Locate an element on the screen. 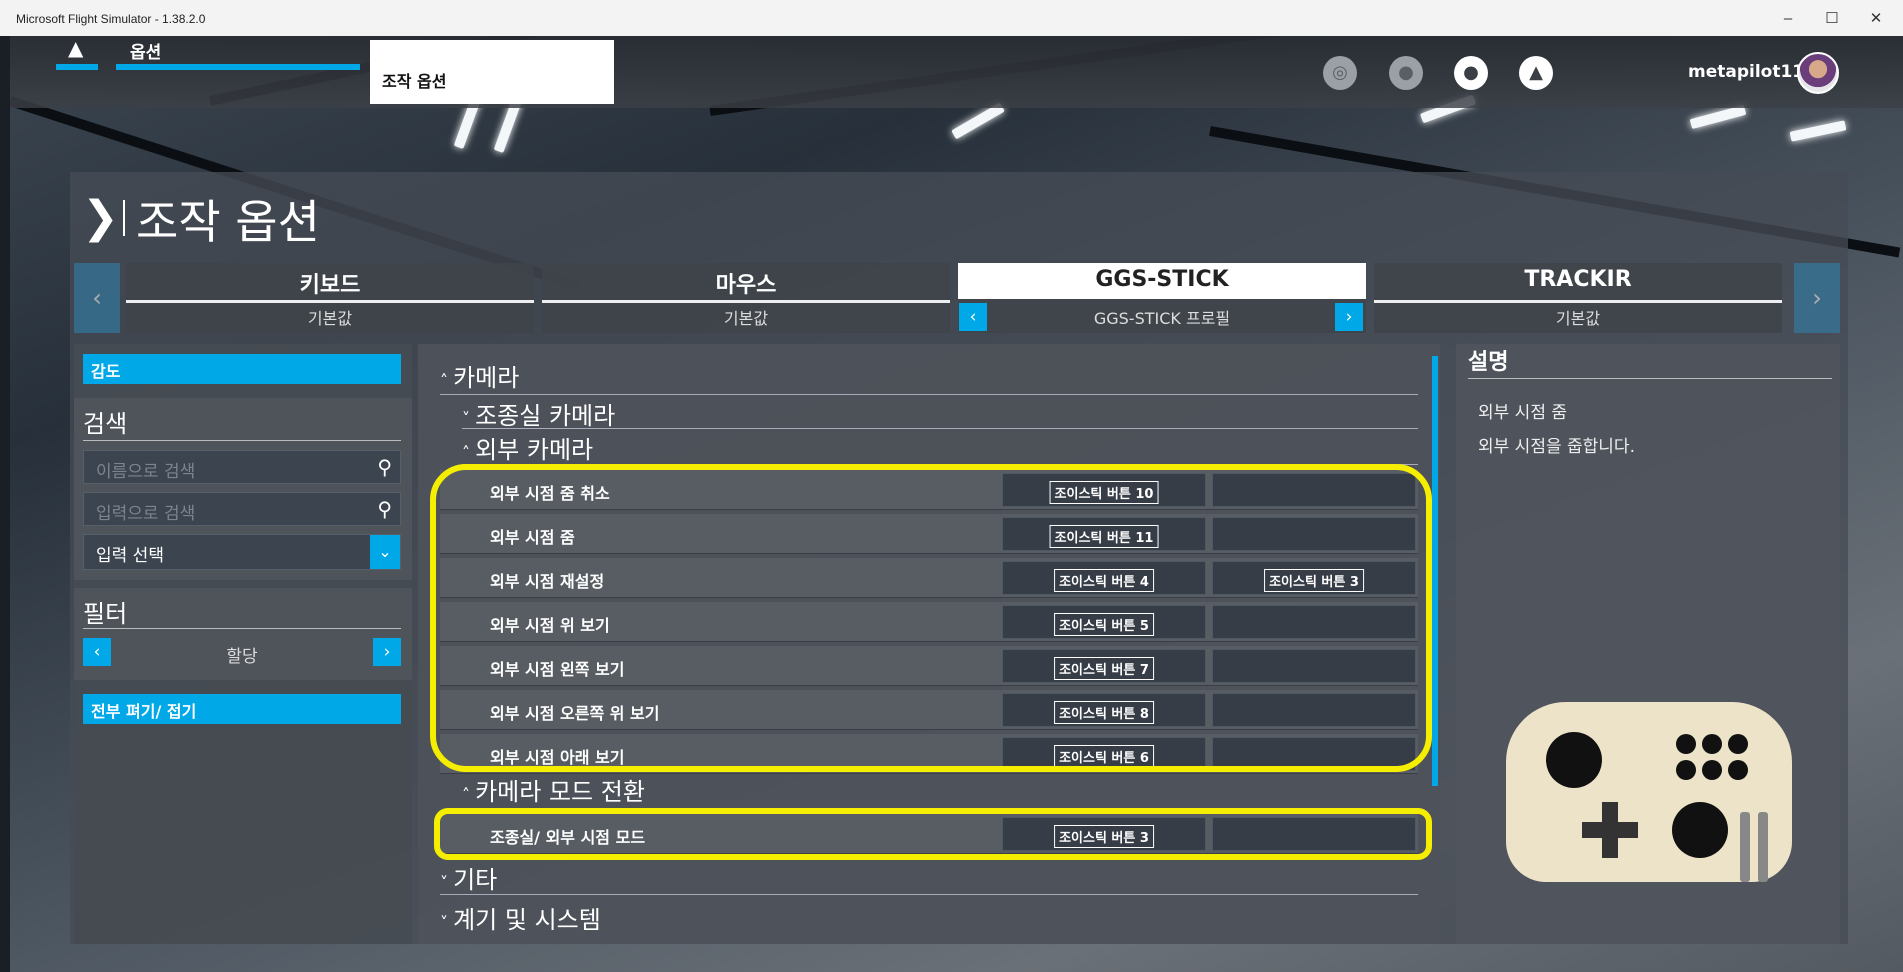  binding-slot1: 조이스틱 버튼 3 is located at coordinates (1104, 834).